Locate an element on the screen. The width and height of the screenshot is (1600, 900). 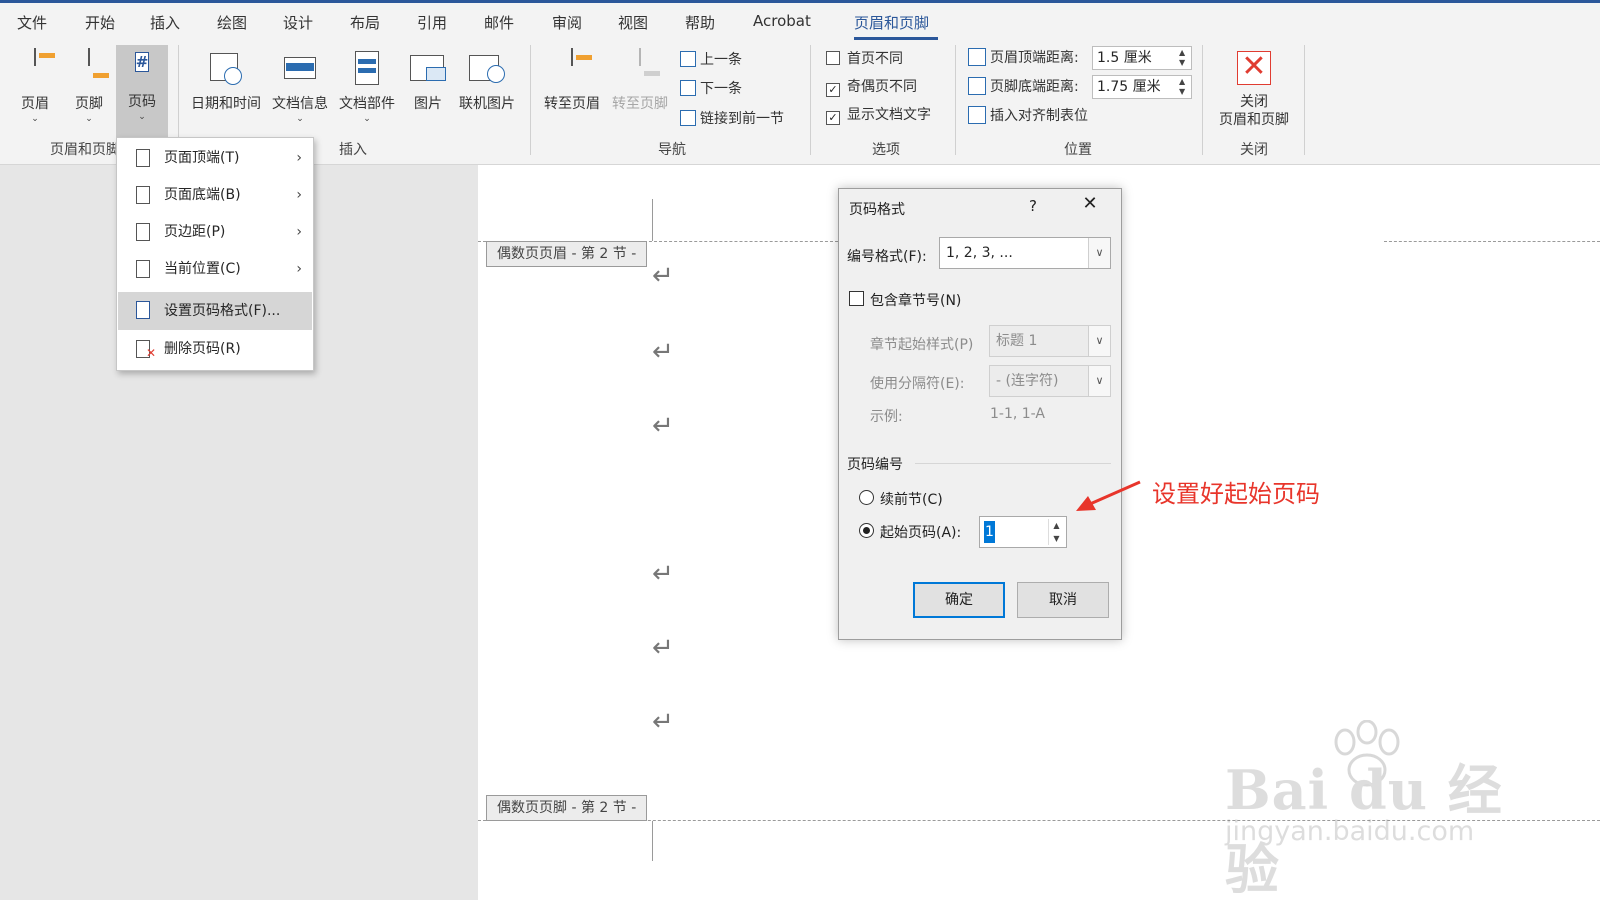
active-tab-indicator is located at coordinates (896, 38).